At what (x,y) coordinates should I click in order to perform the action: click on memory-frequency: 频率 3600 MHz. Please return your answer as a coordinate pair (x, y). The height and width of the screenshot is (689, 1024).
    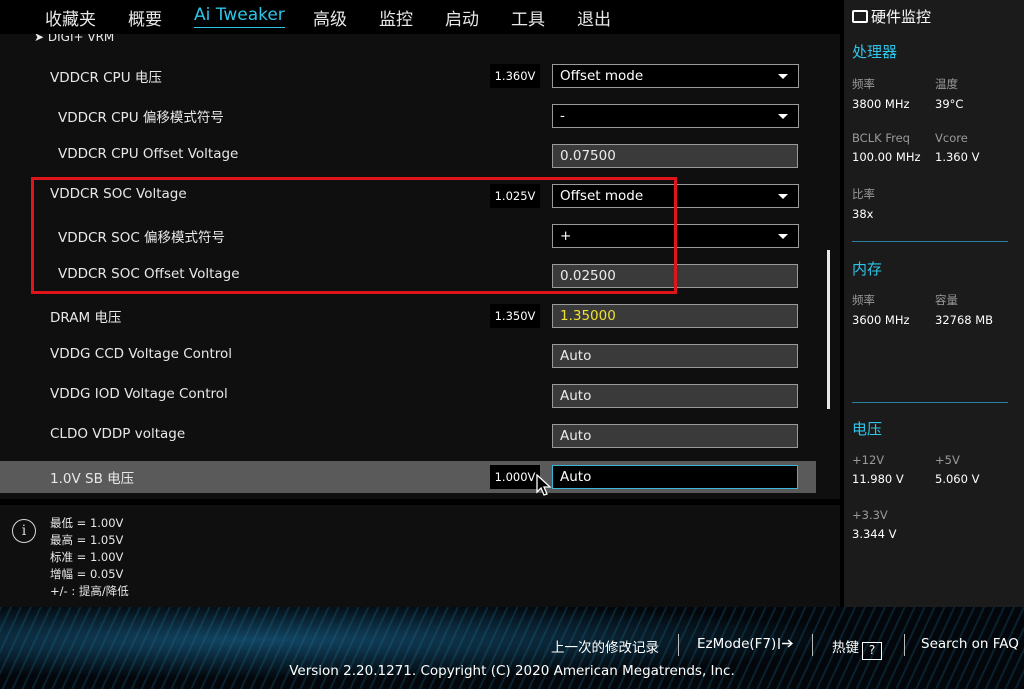
    Looking at the image, I should click on (881, 309).